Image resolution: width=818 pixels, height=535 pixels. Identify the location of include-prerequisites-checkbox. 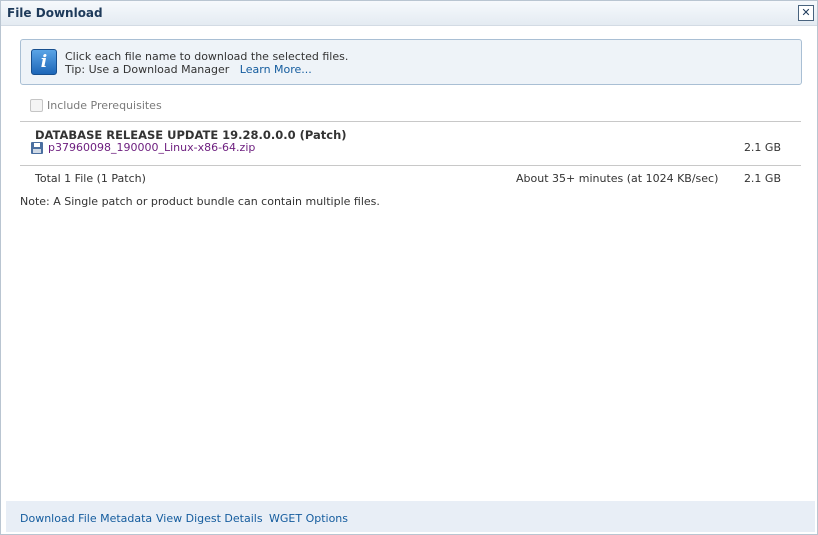
(36, 105).